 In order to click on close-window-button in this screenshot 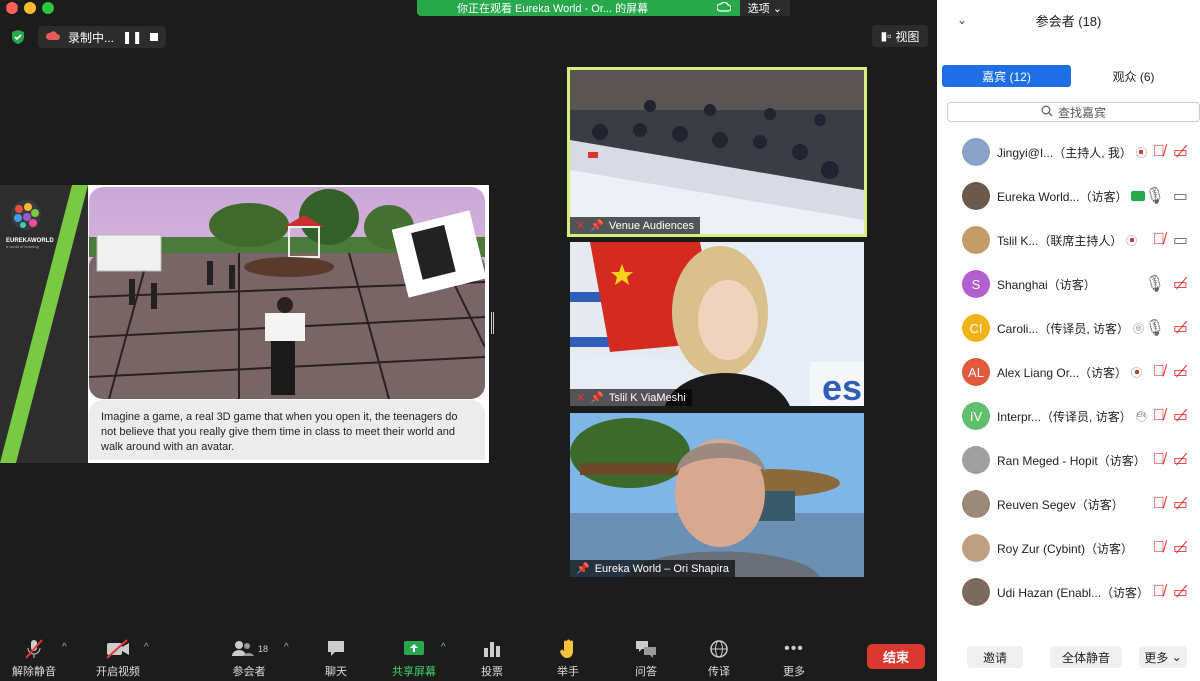, I will do `click(12, 8)`.